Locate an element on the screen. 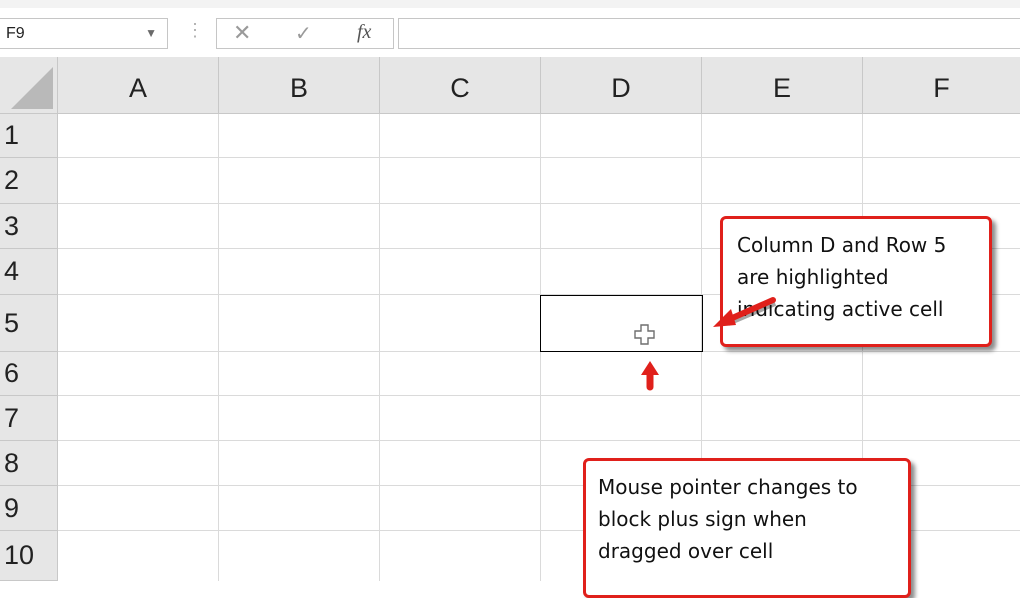  formula-bar: F9 ▼ ⋮ ✕ ✓ fx is located at coordinates (510, 33).